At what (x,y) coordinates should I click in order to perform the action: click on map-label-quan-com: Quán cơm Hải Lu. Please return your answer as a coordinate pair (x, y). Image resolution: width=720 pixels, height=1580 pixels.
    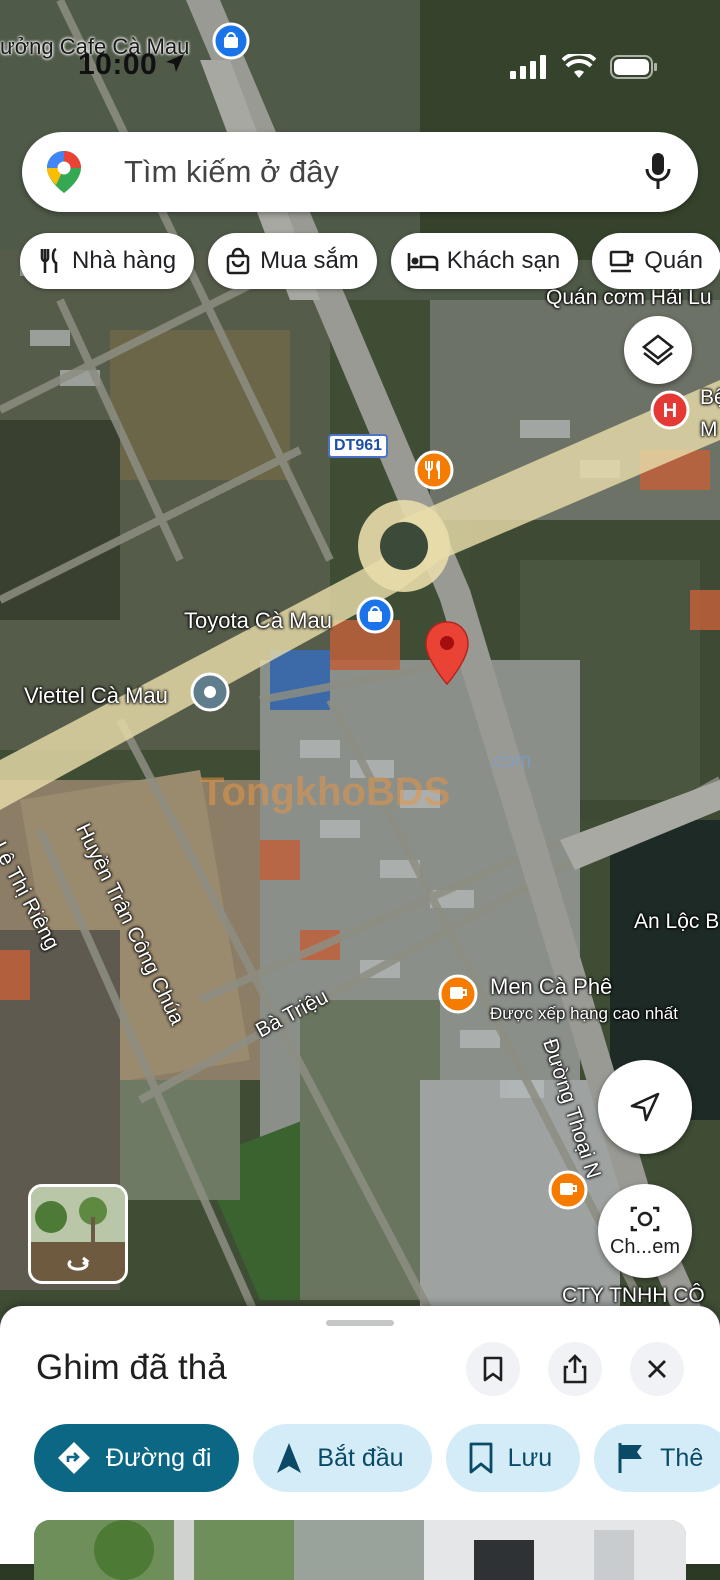
    Looking at the image, I should click on (629, 298).